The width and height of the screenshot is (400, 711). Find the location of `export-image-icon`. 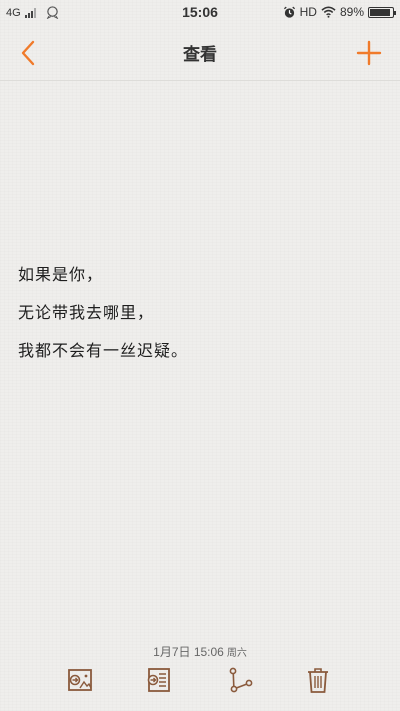

export-image-icon is located at coordinates (80, 680).